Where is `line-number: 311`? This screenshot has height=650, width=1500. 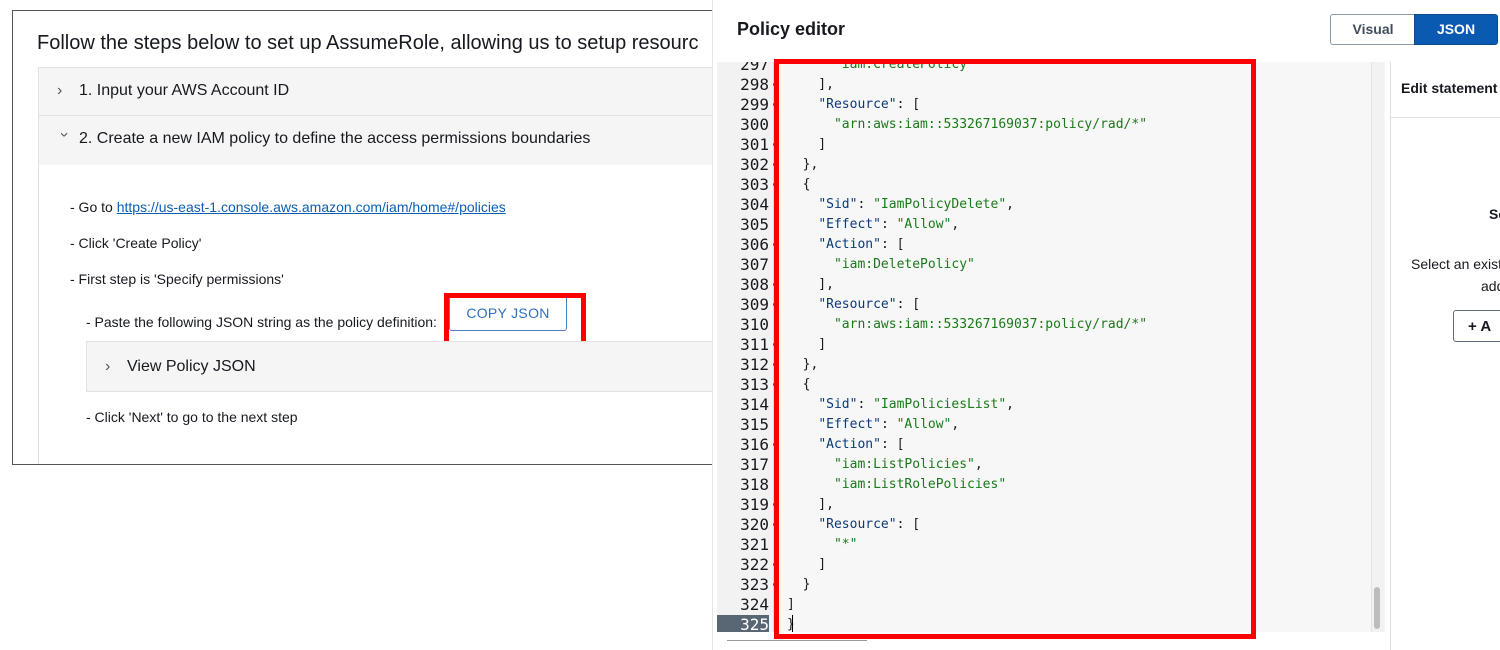
line-number: 311 is located at coordinates (754, 344).